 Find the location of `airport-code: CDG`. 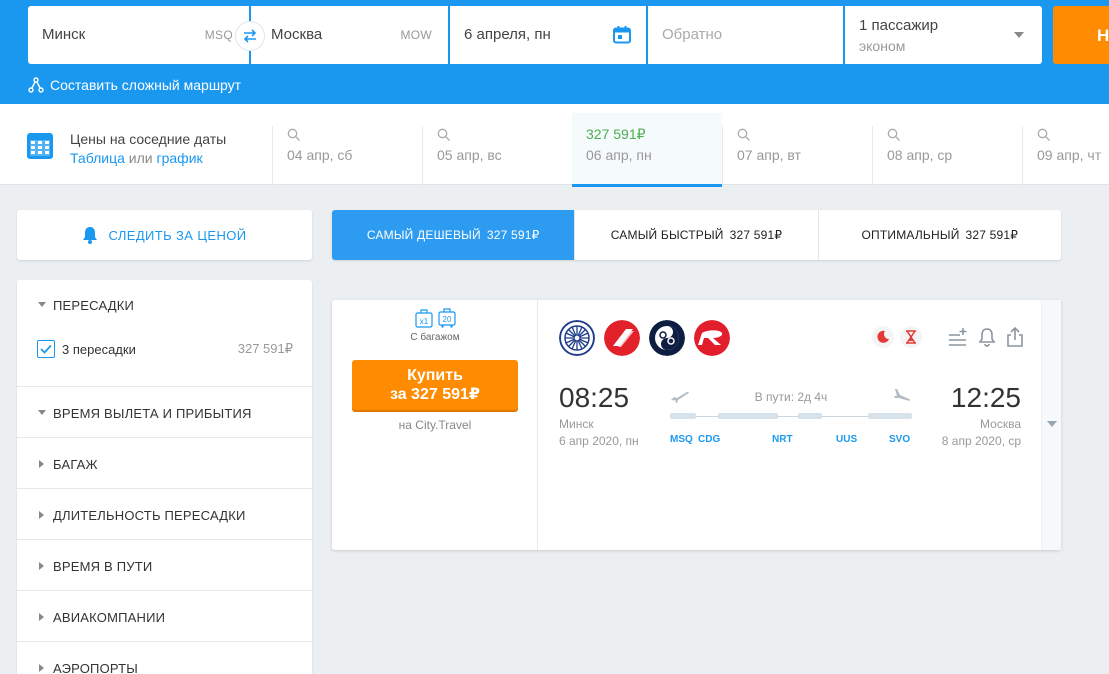

airport-code: CDG is located at coordinates (709, 439).